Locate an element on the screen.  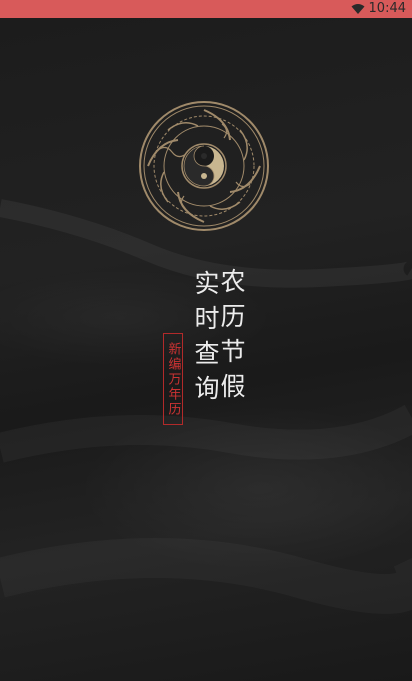
status-bar: 10:44 is located at coordinates (206, 9).